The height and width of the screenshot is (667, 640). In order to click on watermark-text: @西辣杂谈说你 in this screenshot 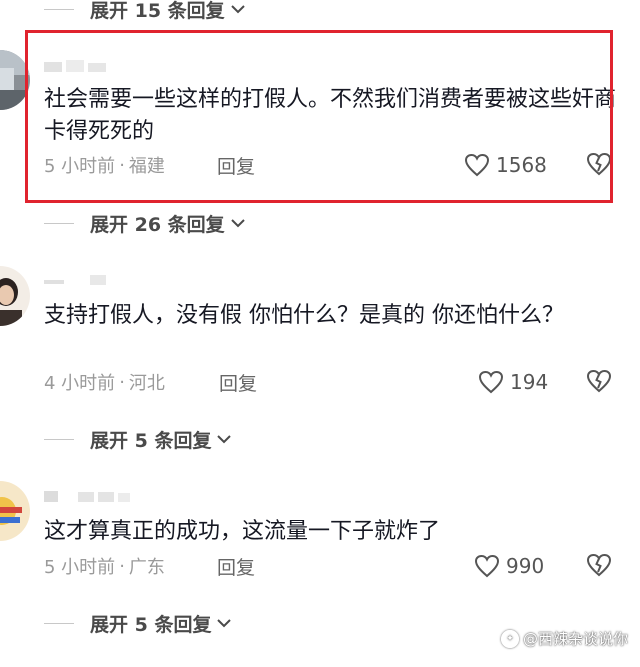, I will do `click(575, 639)`.